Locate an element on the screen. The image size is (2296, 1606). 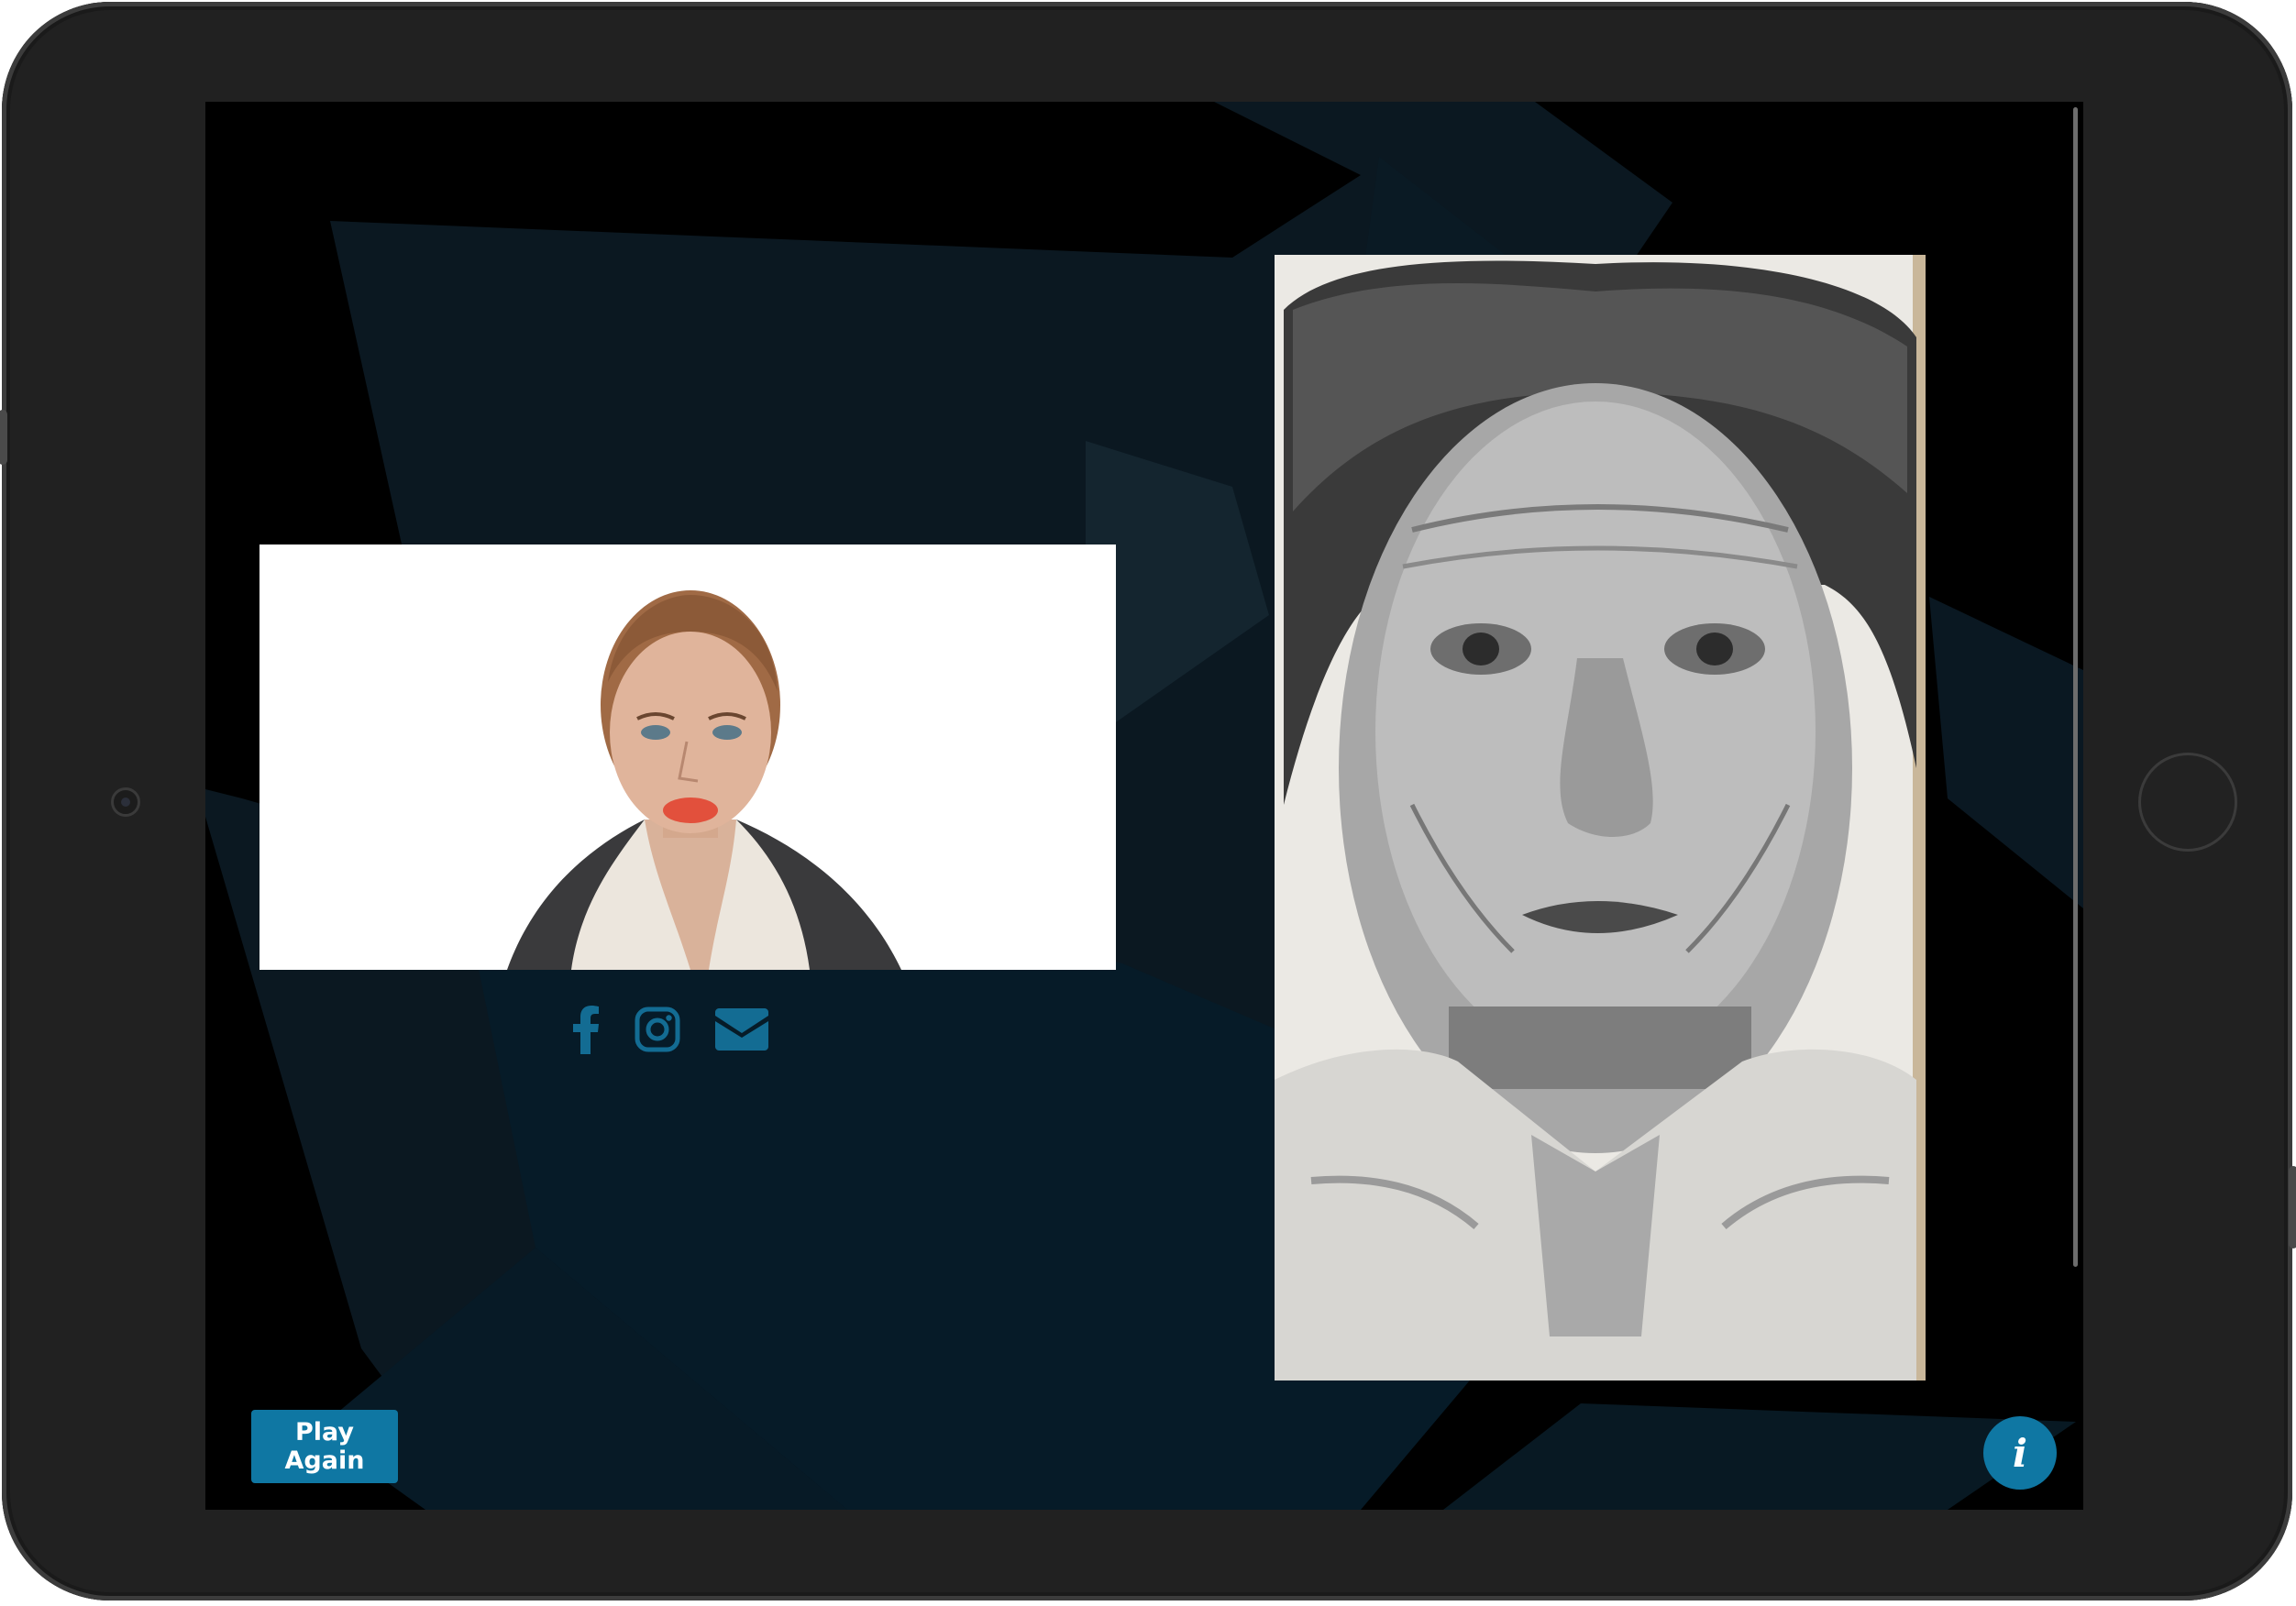
info-button: i is located at coordinates (2020, 1453).